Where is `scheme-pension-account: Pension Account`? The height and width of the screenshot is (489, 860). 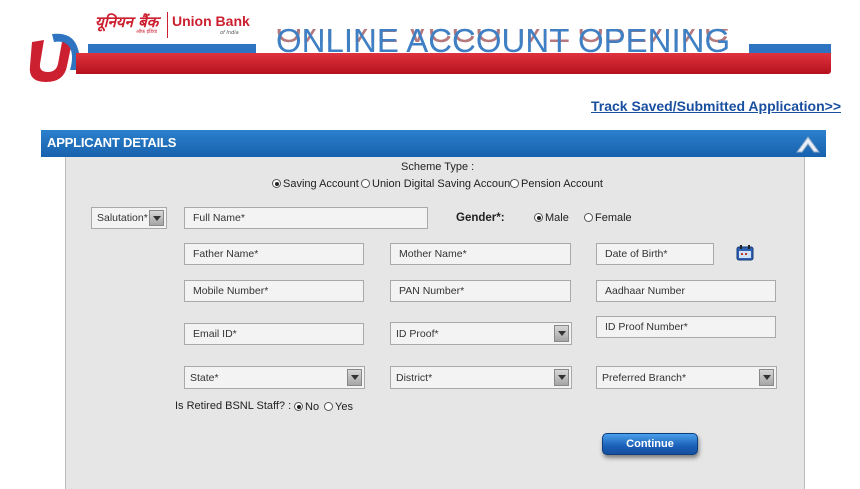 scheme-pension-account: Pension Account is located at coordinates (556, 184).